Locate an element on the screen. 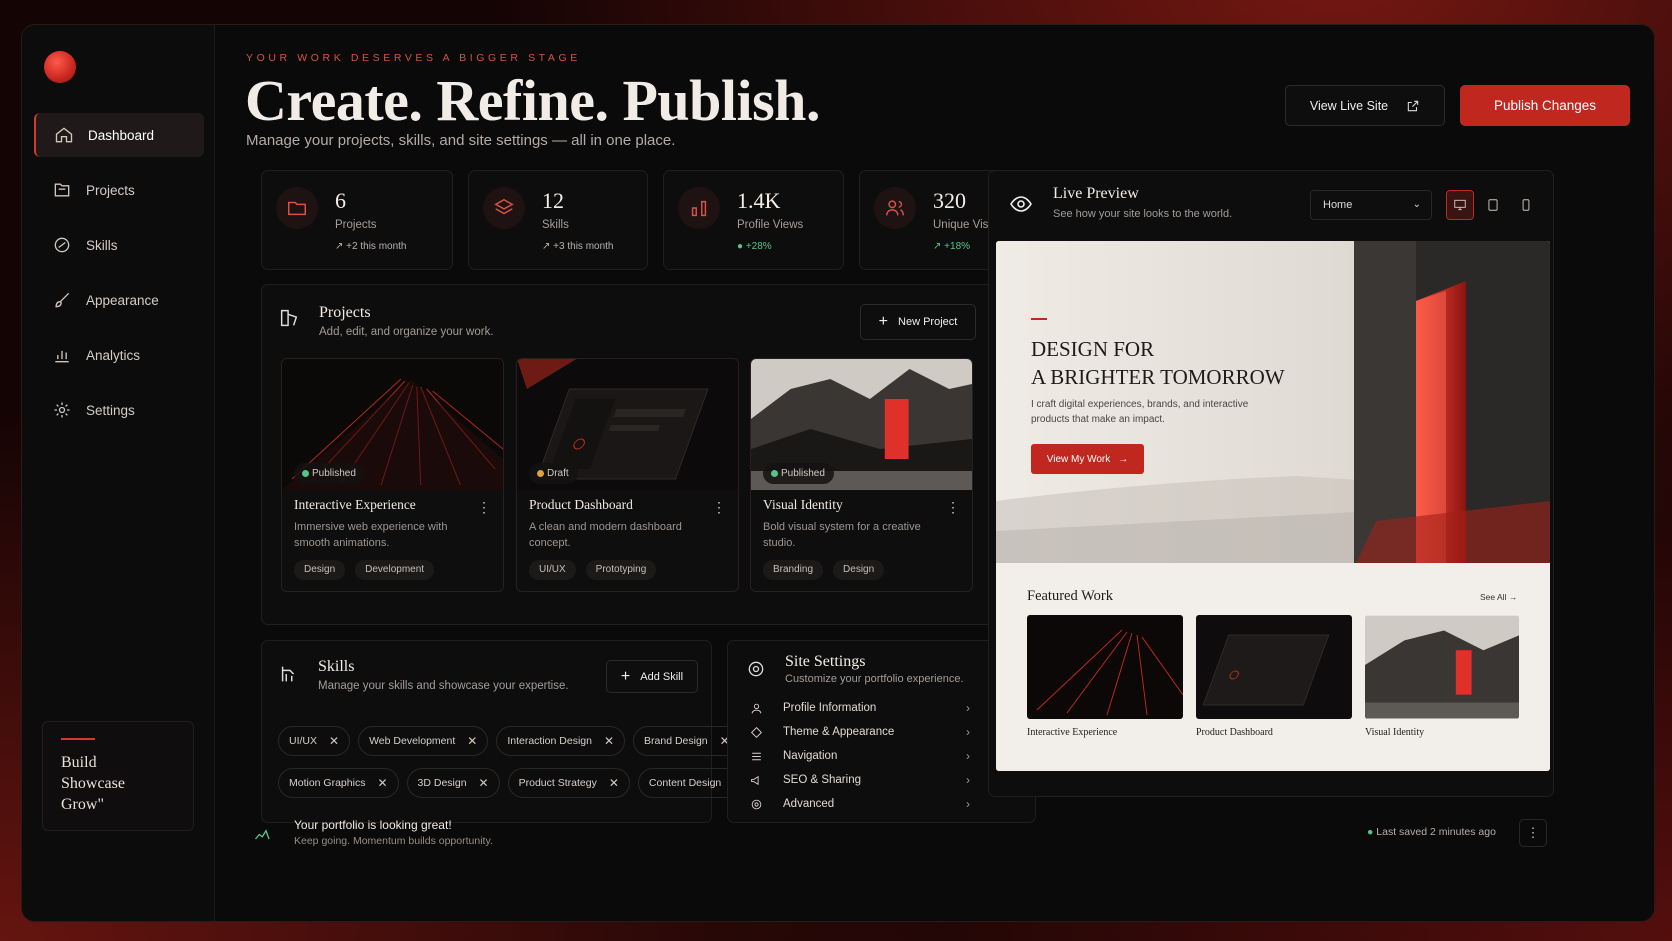 The image size is (1672, 941). desktop-view-button is located at coordinates (1460, 205).